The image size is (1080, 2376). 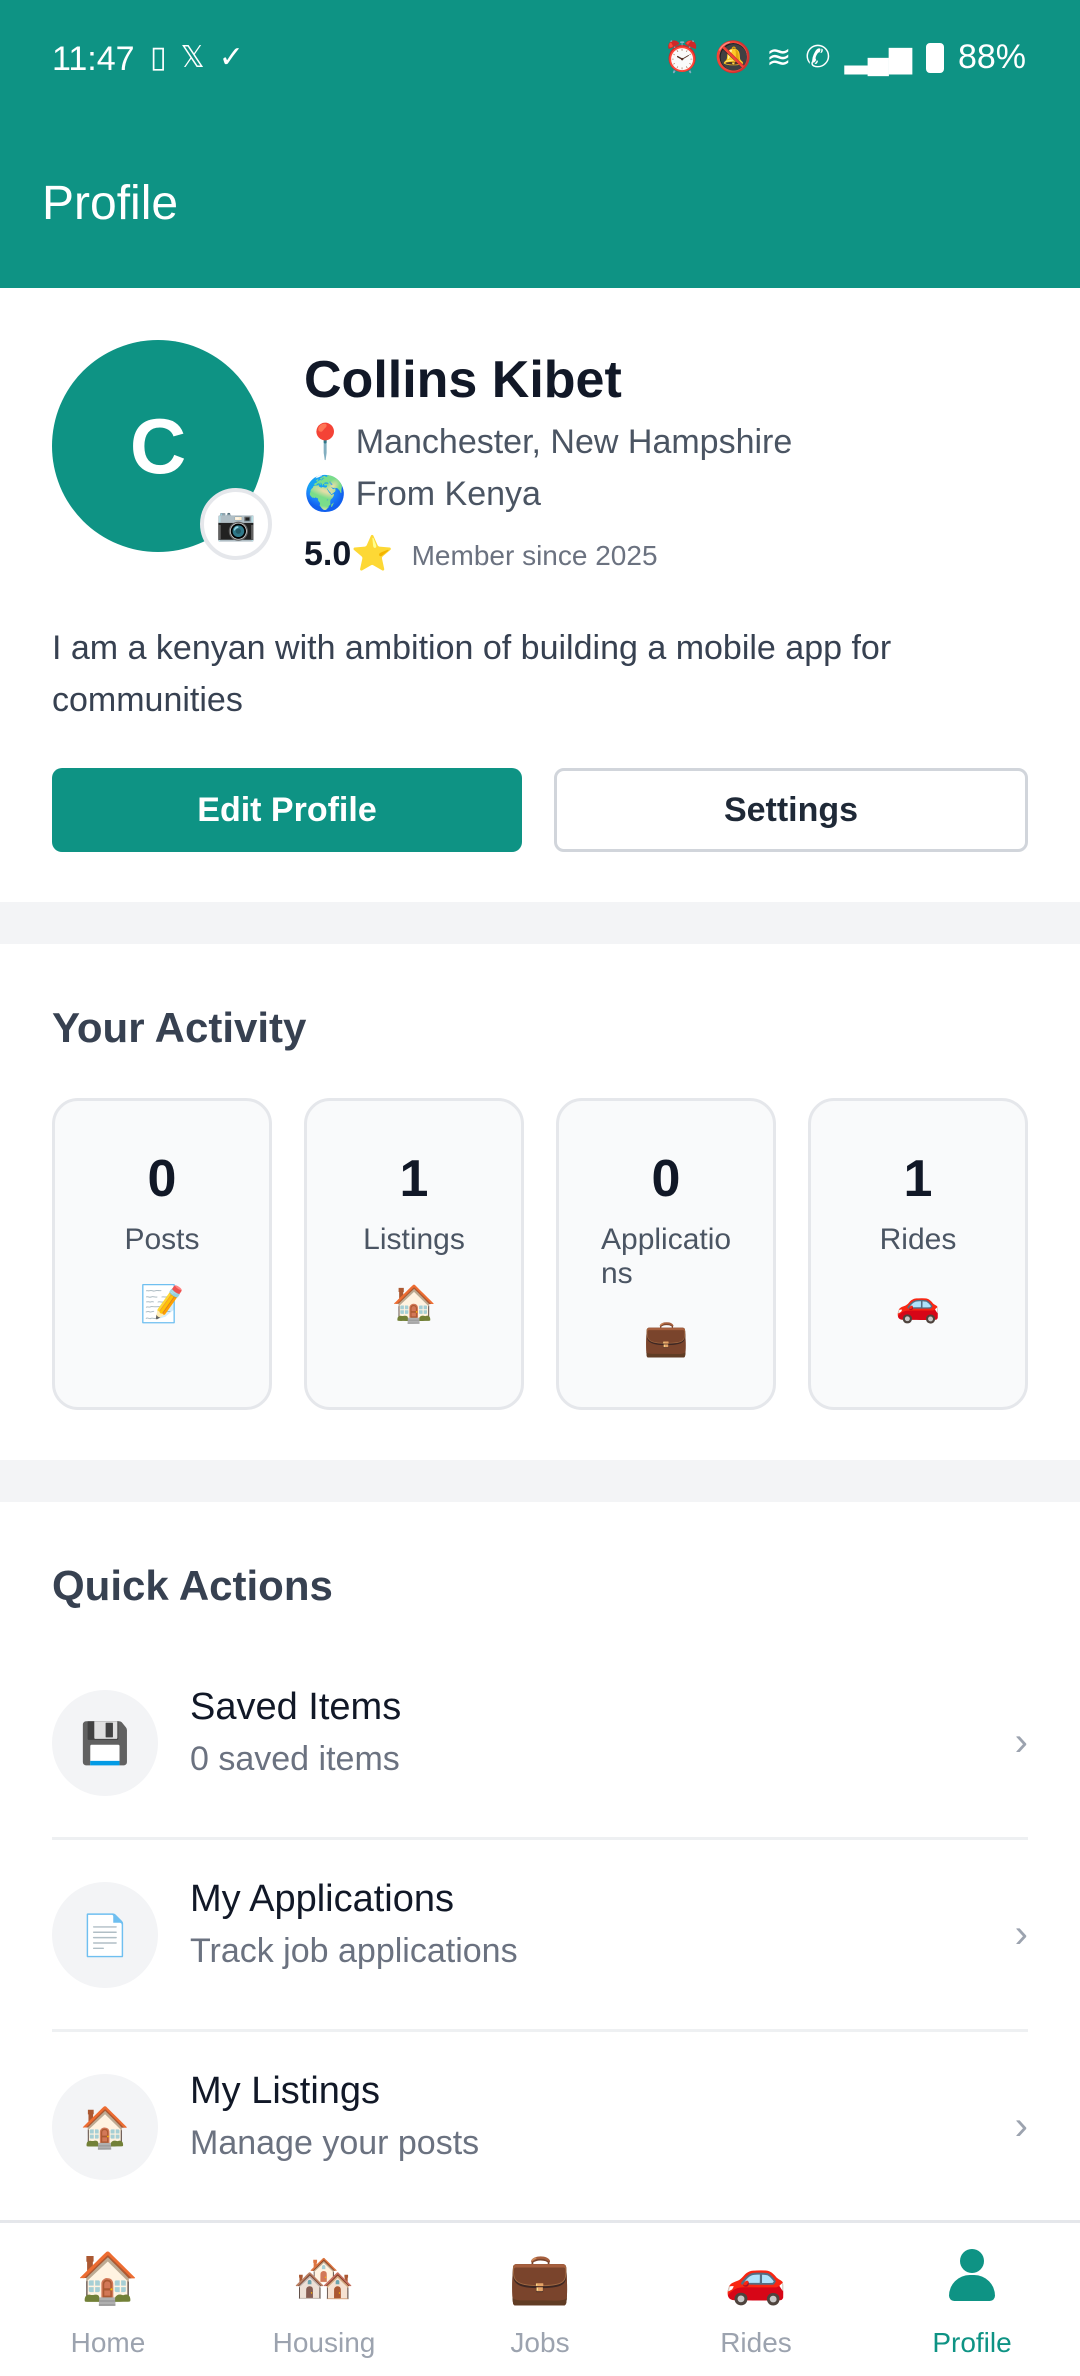 What do you see at coordinates (192, 1585) in the screenshot?
I see `quick-actions-title: Quick Actions` at bounding box center [192, 1585].